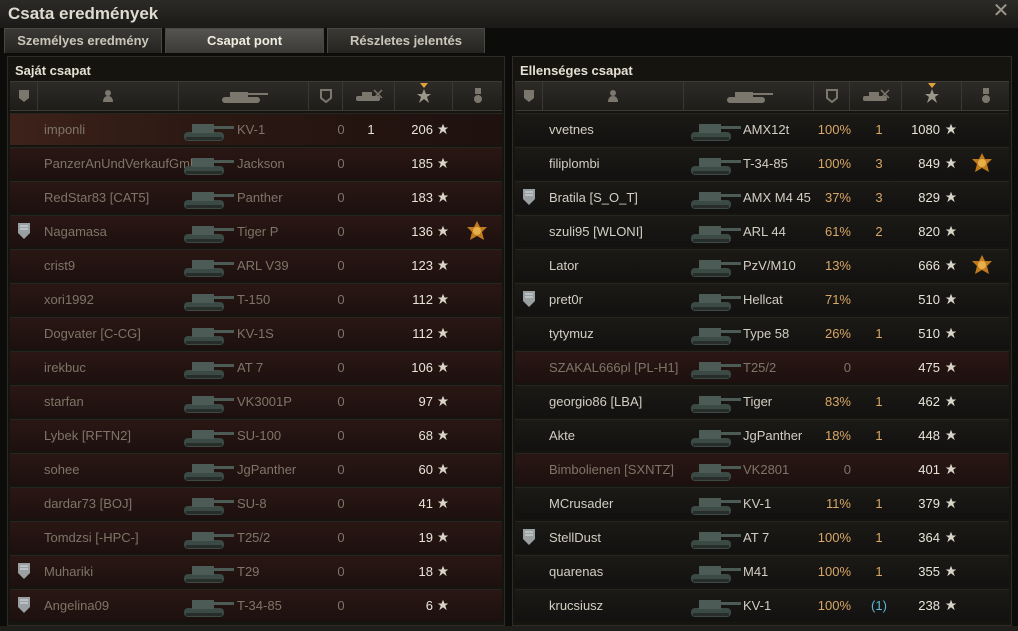 The width and height of the screenshot is (1018, 631). I want to click on table-row: Akte JgPanther 18% 1 448, so click(762, 435).